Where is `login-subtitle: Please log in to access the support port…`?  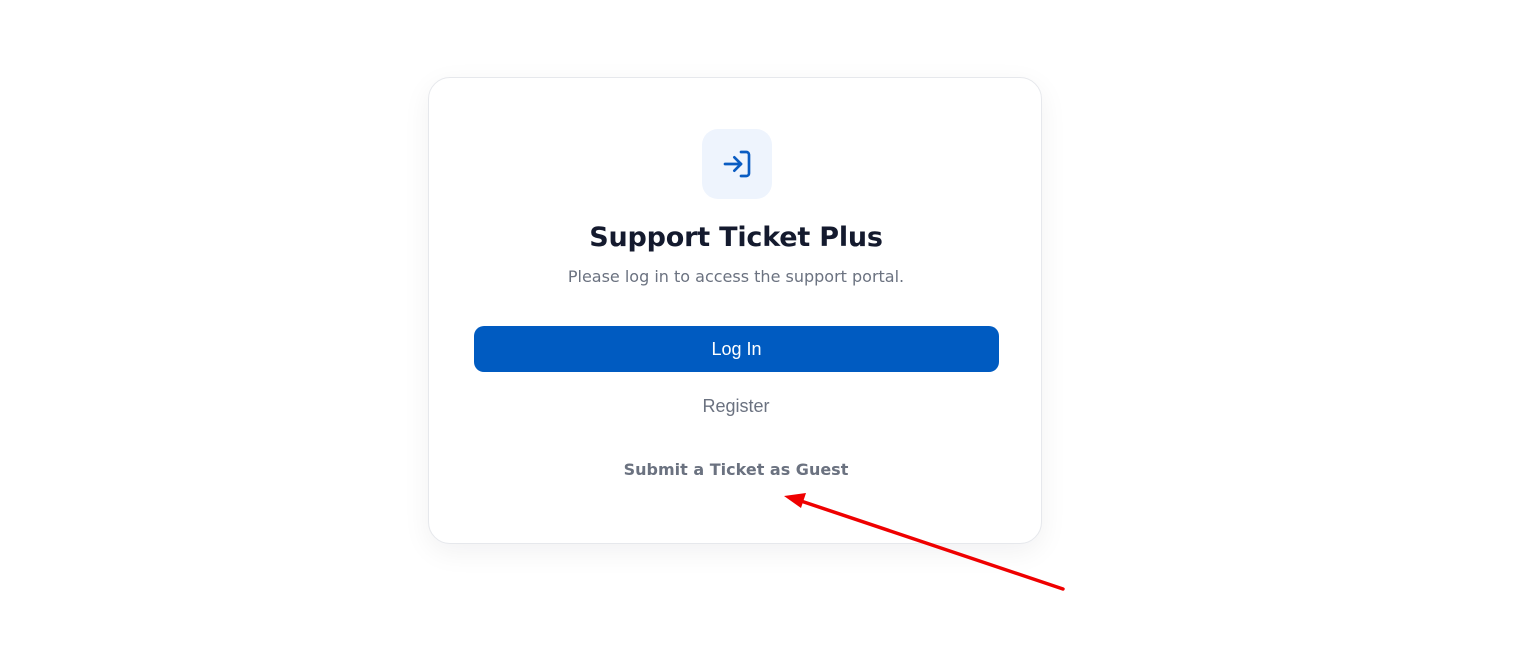
login-subtitle: Please log in to access the support port… is located at coordinates (736, 276).